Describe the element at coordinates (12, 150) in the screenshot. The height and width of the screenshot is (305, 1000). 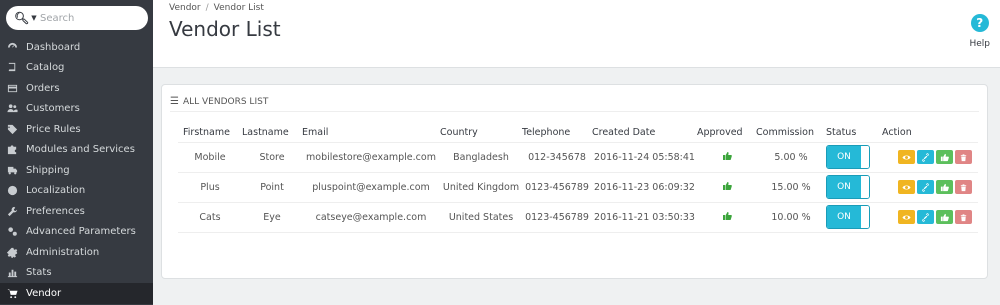
I see `puzzle-icon` at that location.